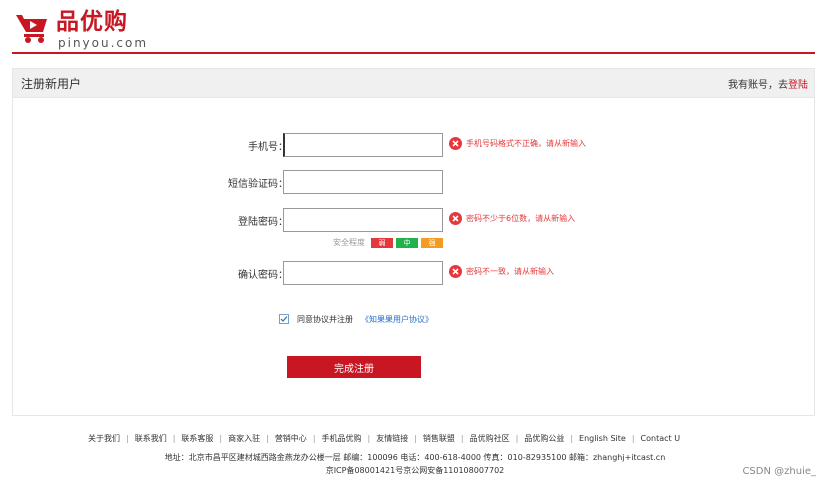 Image resolution: width=830 pixels, height=488 pixels. What do you see at coordinates (363, 273) in the screenshot?
I see `confirm-password-input` at bounding box center [363, 273].